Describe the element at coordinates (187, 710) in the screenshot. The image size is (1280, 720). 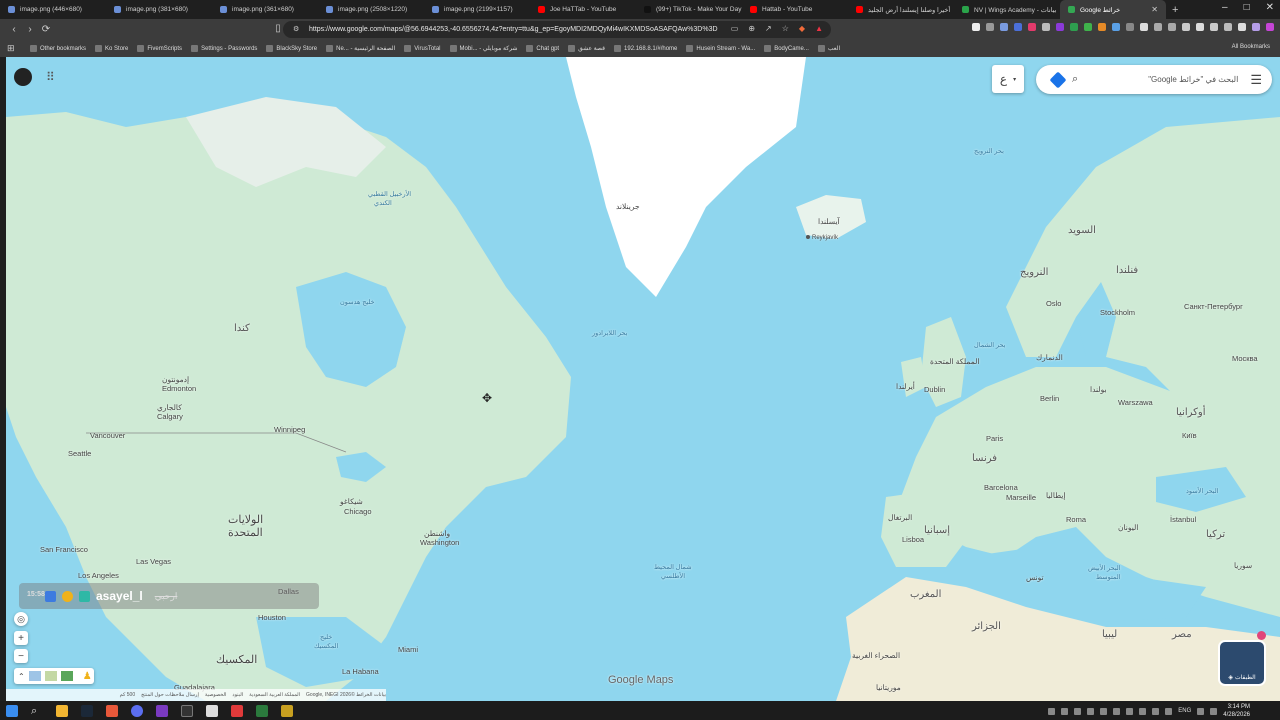
I see `obs-icon` at that location.